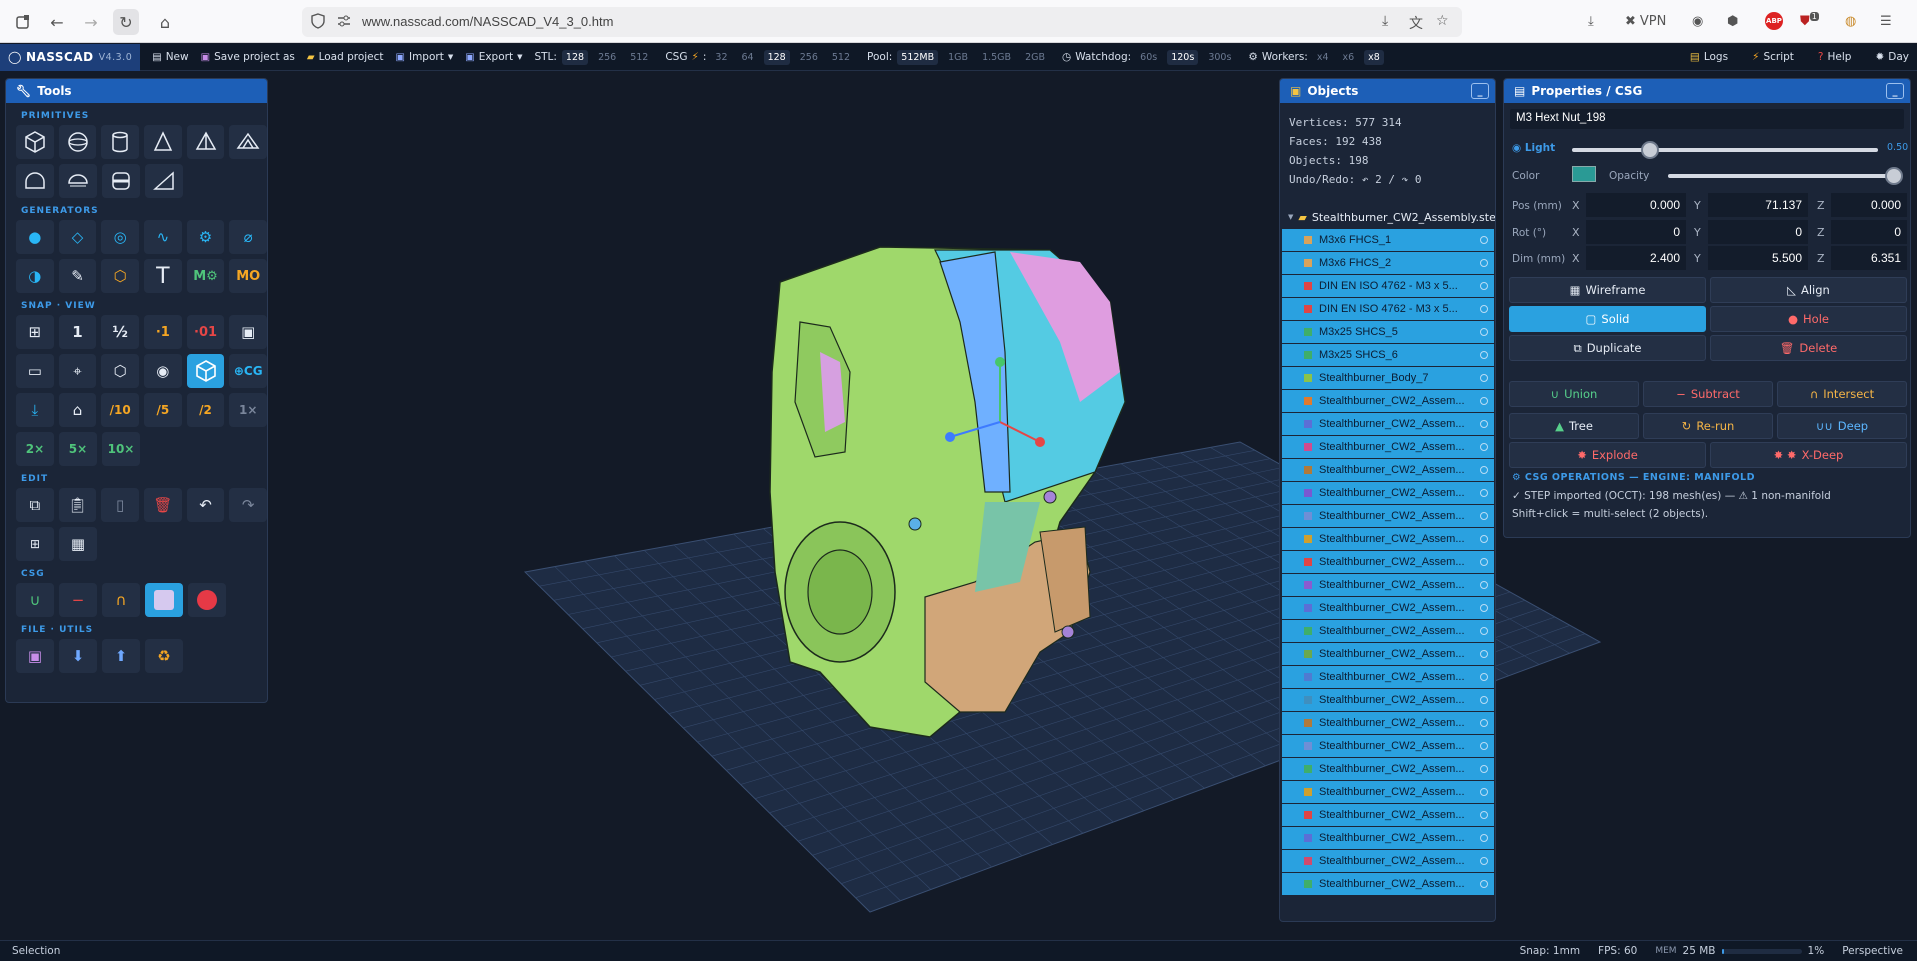  I want to click on snap-0-01: ·01, so click(205, 332).